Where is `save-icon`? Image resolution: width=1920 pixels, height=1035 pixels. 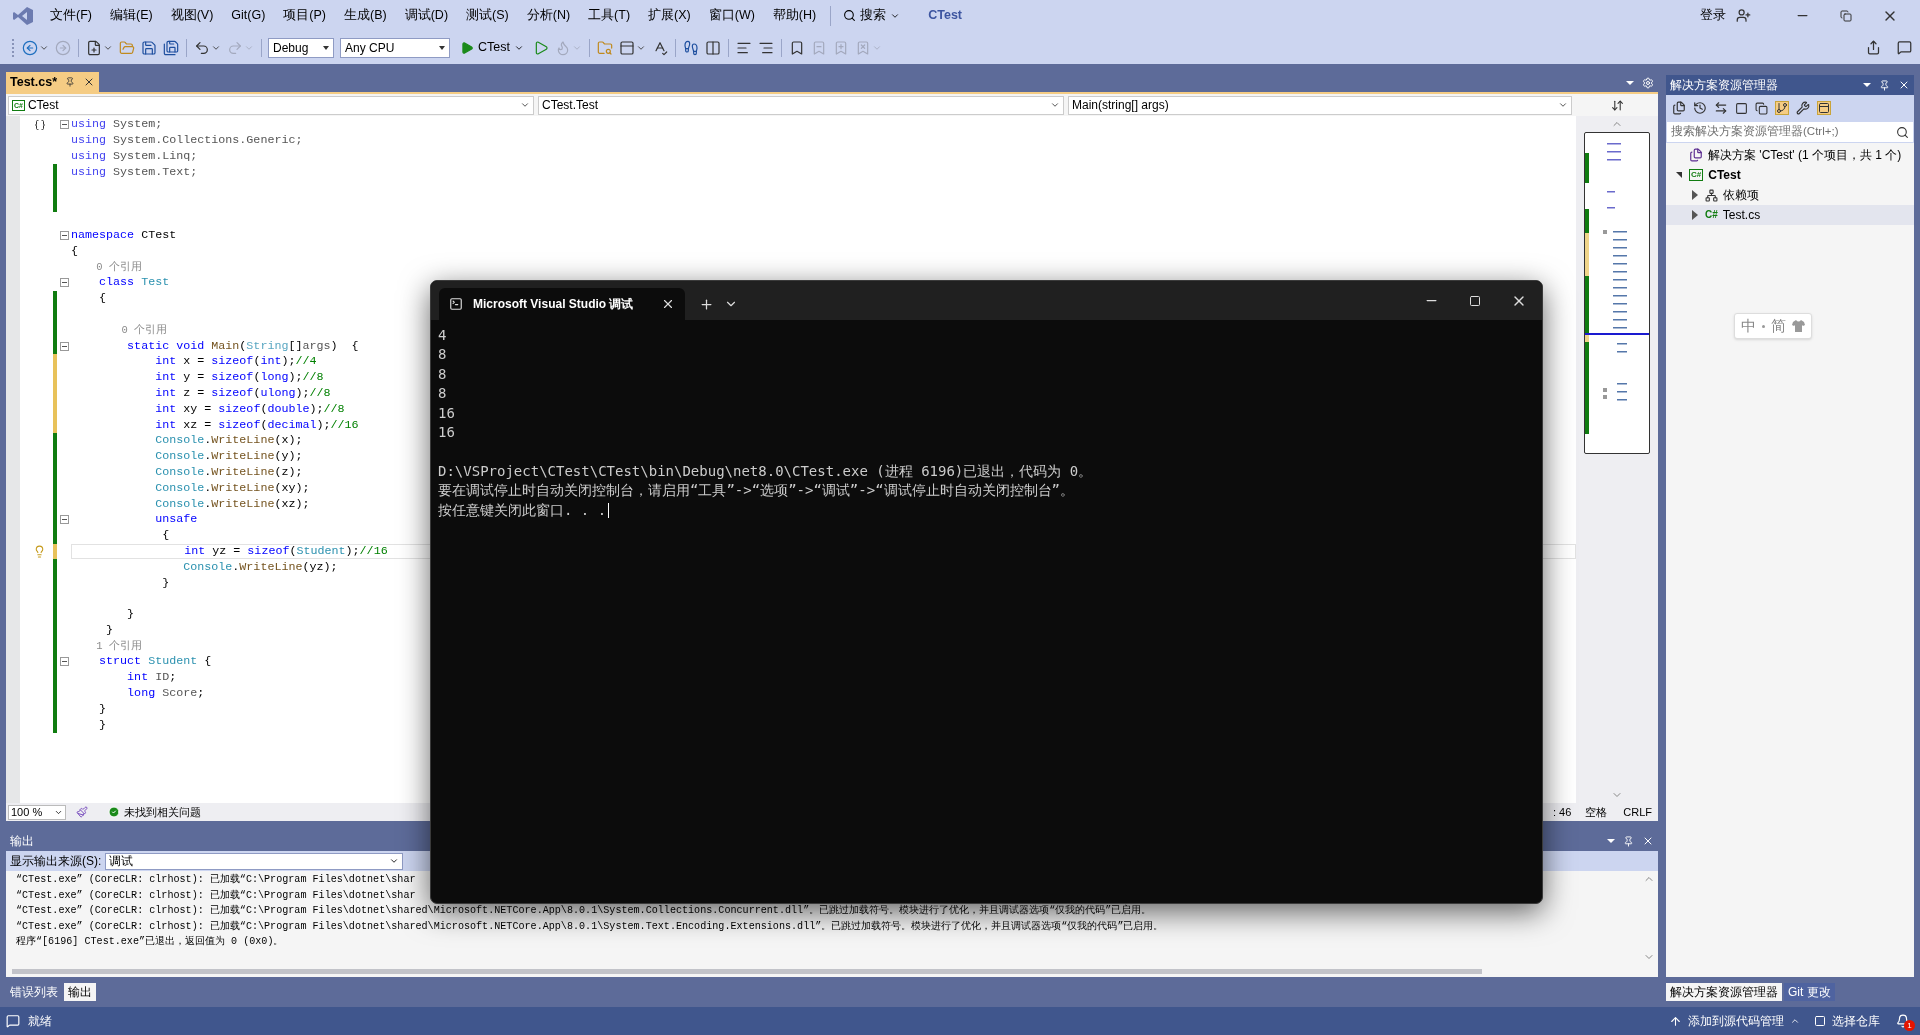 save-icon is located at coordinates (149, 47).